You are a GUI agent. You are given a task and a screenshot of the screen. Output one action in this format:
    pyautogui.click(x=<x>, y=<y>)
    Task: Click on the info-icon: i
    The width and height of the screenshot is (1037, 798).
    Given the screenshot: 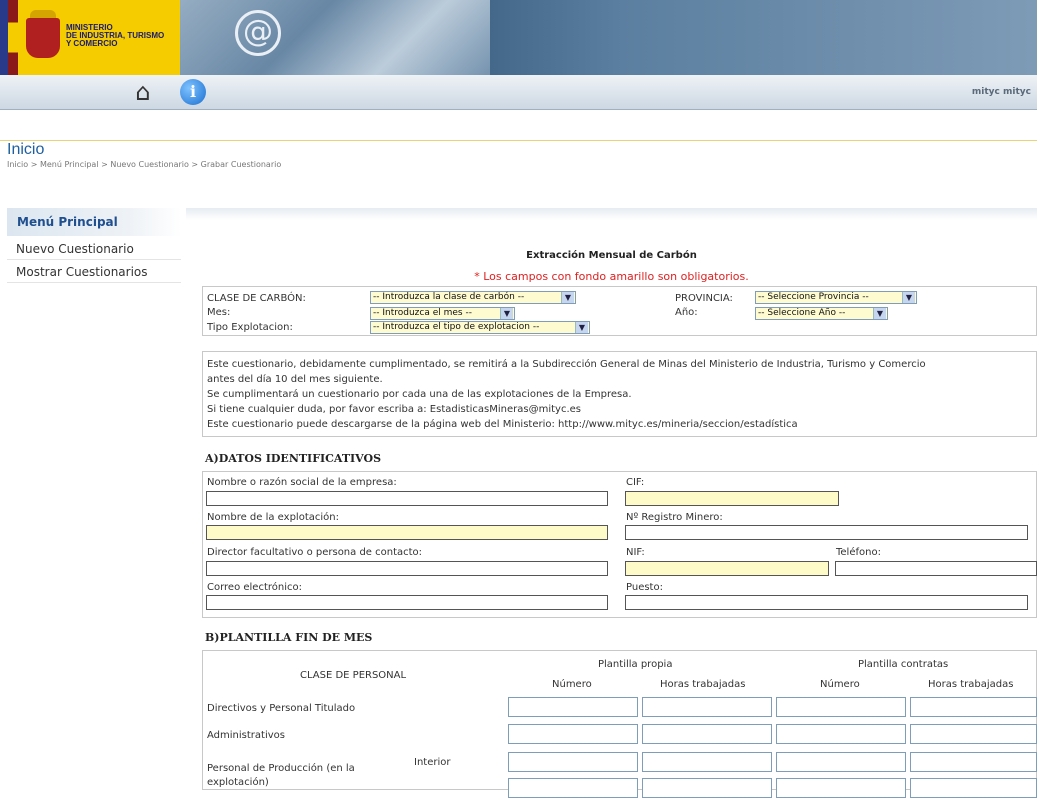 What is the action you would take?
    pyautogui.click(x=193, y=92)
    